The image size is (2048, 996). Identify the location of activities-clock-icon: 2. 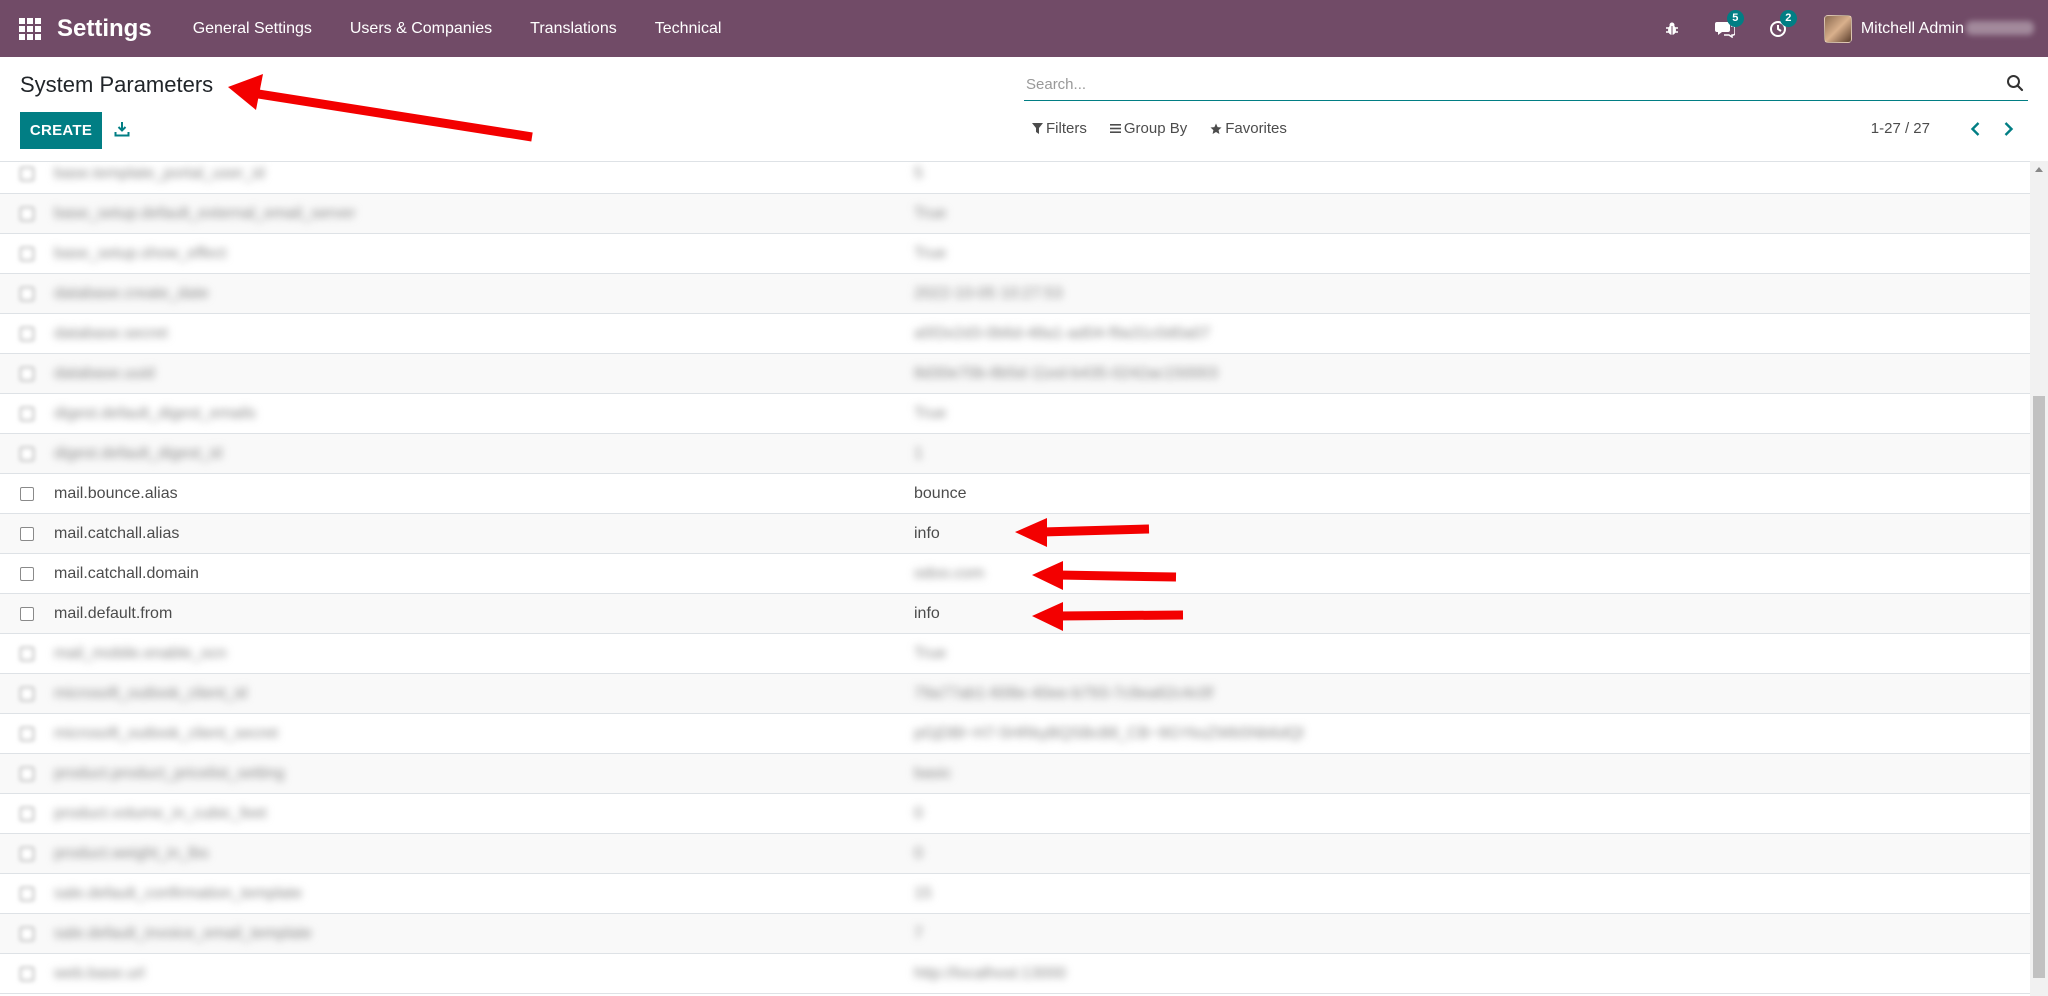
(1782, 24).